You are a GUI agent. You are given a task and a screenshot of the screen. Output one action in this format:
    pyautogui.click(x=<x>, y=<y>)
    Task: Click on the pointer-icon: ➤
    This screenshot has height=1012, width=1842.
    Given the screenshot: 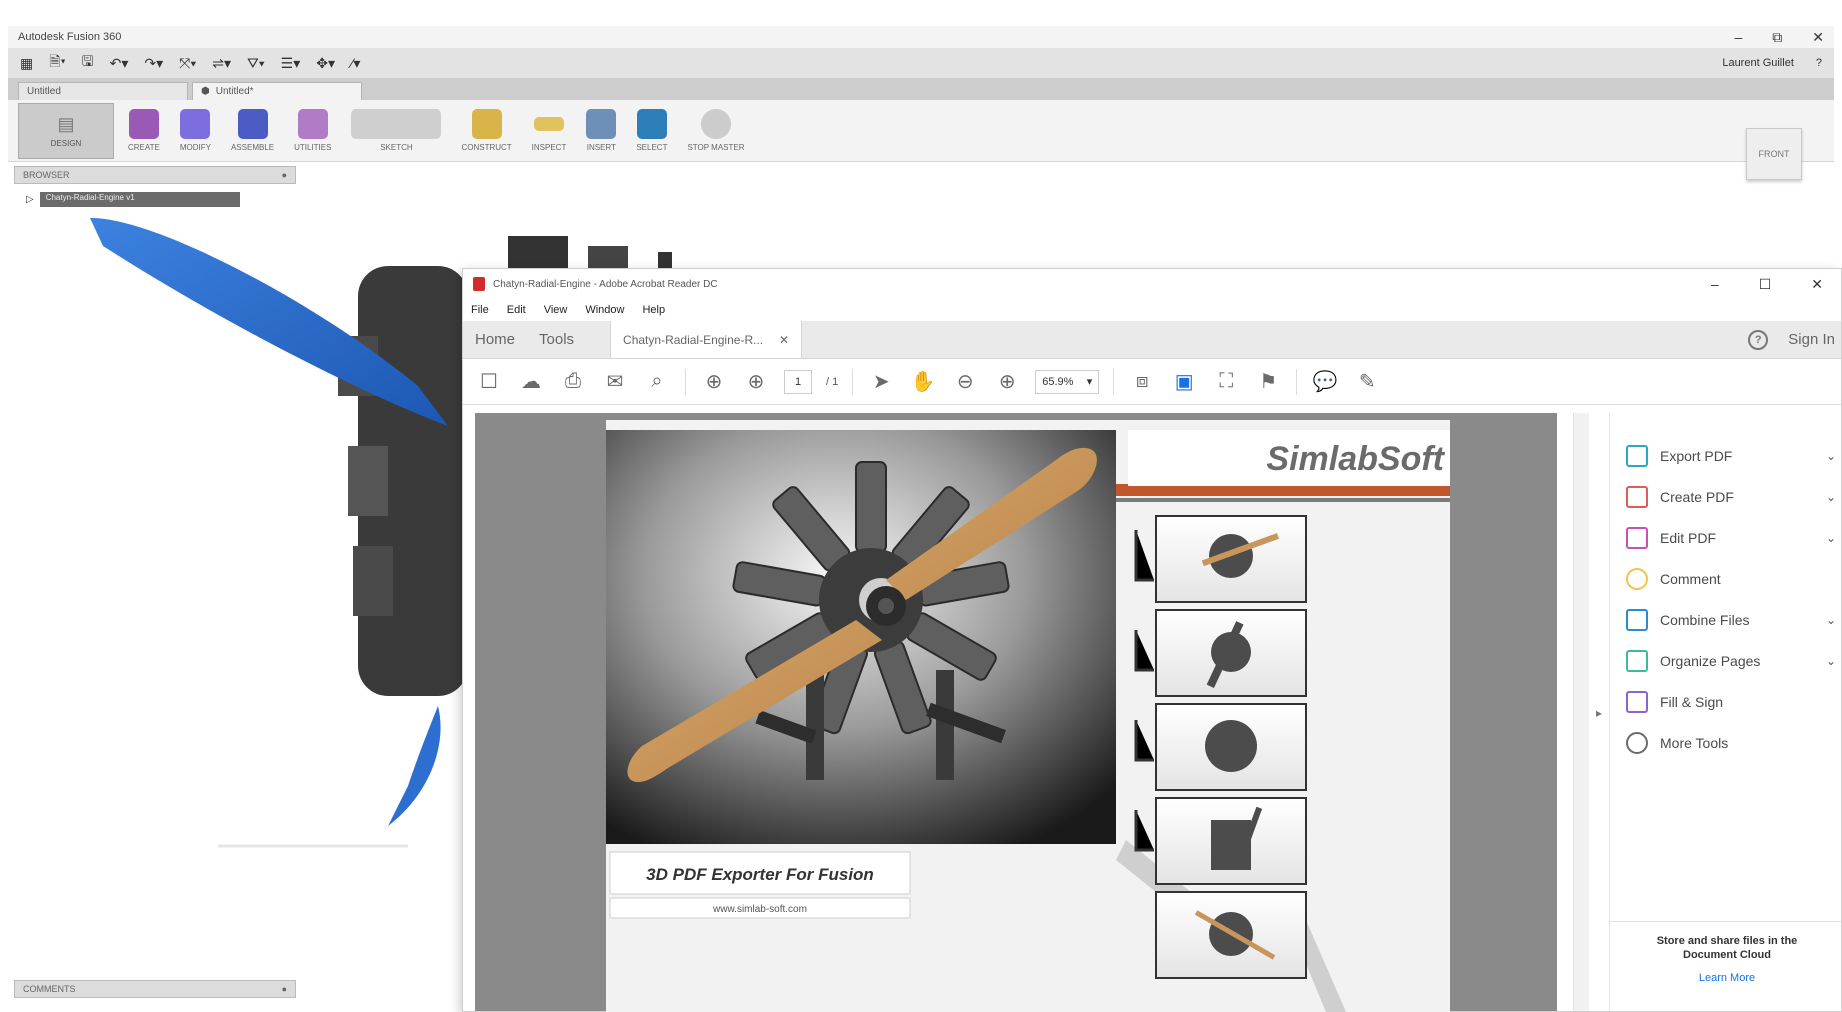 What is the action you would take?
    pyautogui.click(x=881, y=382)
    